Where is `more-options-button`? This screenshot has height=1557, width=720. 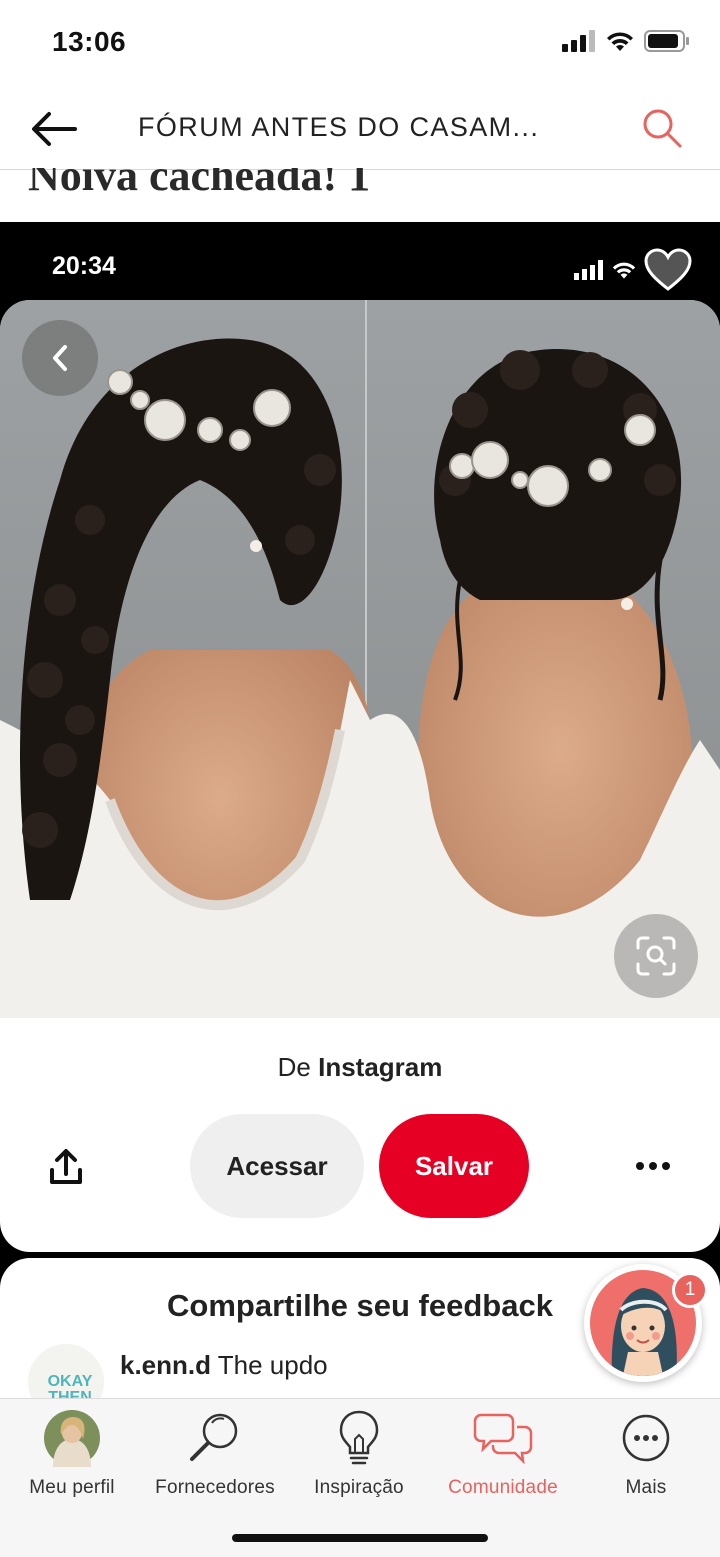
more-options-button is located at coordinates (653, 1166).